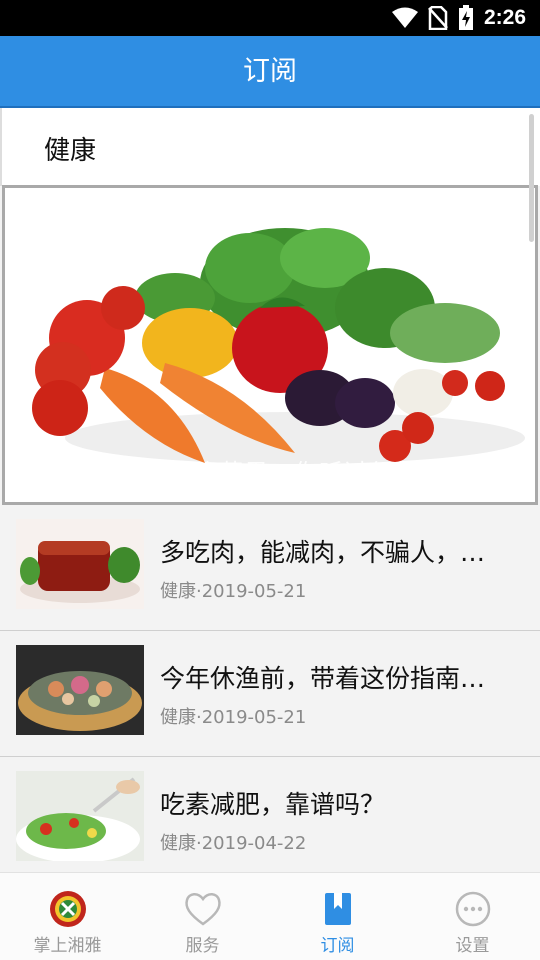 This screenshot has height=960, width=540. Describe the element at coordinates (270, 694) in the screenshot. I see `news-item: 今年休渔前，带着这份指南… 健康·2019-05-21` at that location.